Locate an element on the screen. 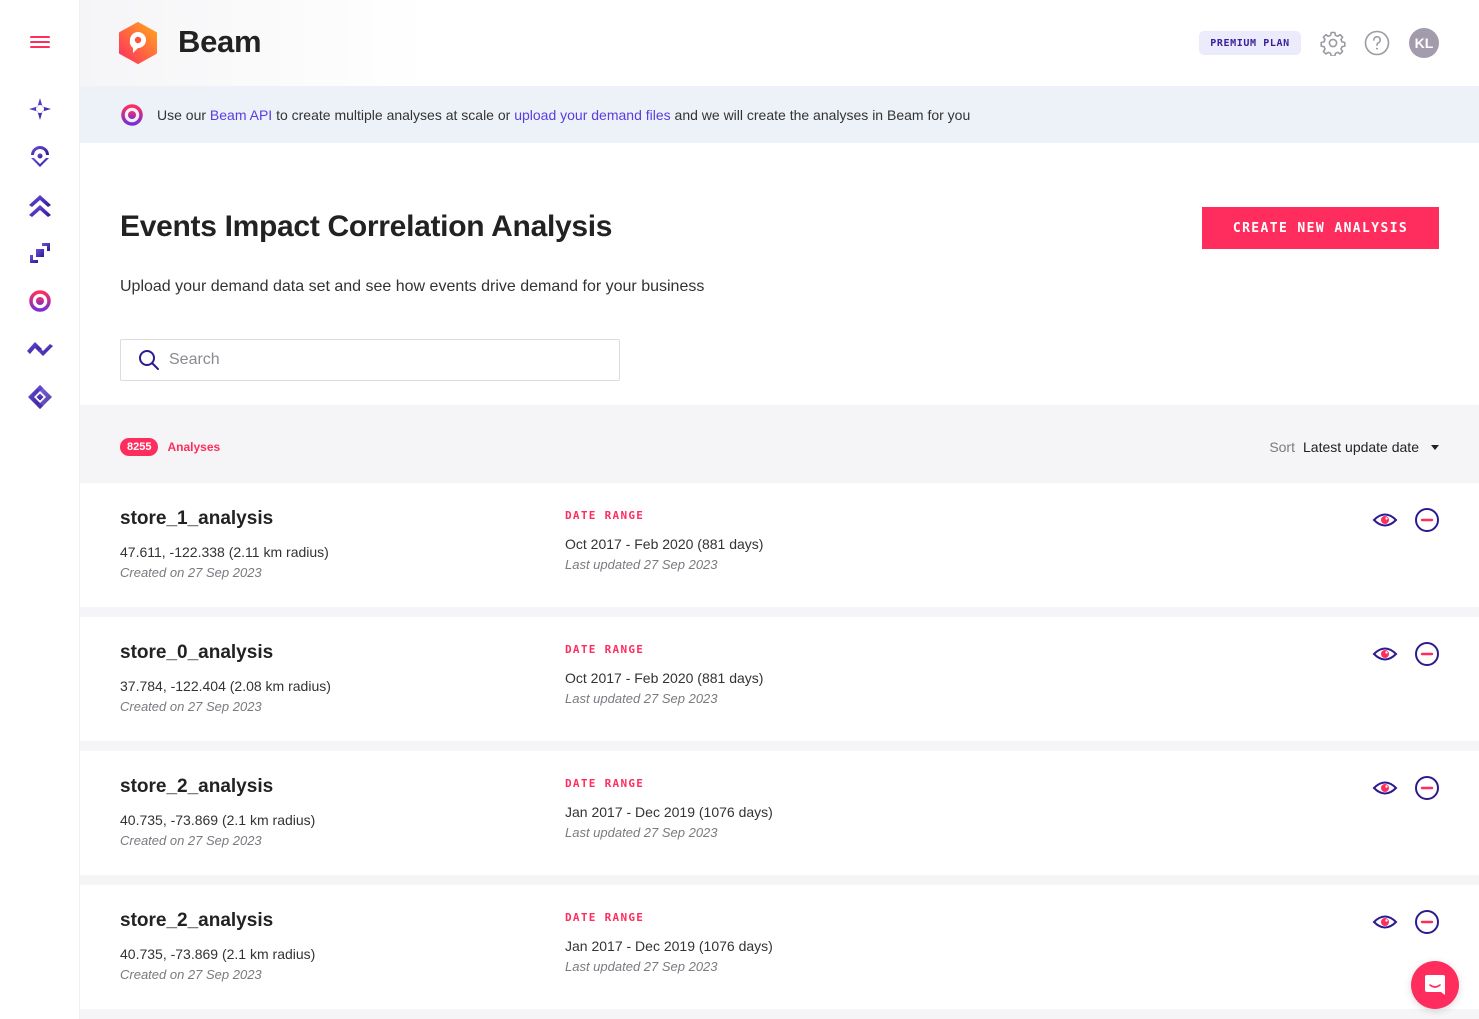  search-icon is located at coordinates (149, 360).